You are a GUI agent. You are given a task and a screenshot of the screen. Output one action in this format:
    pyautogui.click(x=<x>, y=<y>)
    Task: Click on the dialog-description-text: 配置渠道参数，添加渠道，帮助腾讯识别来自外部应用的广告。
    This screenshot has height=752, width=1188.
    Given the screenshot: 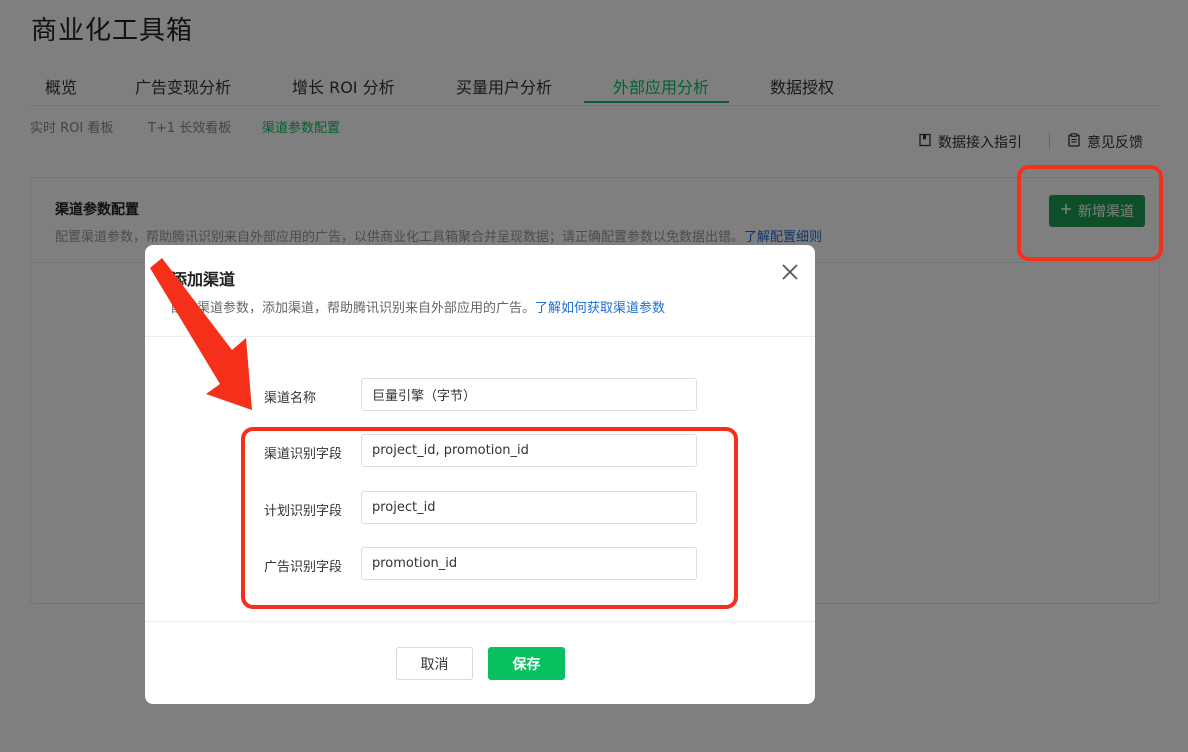 What is the action you would take?
    pyautogui.click(x=353, y=308)
    